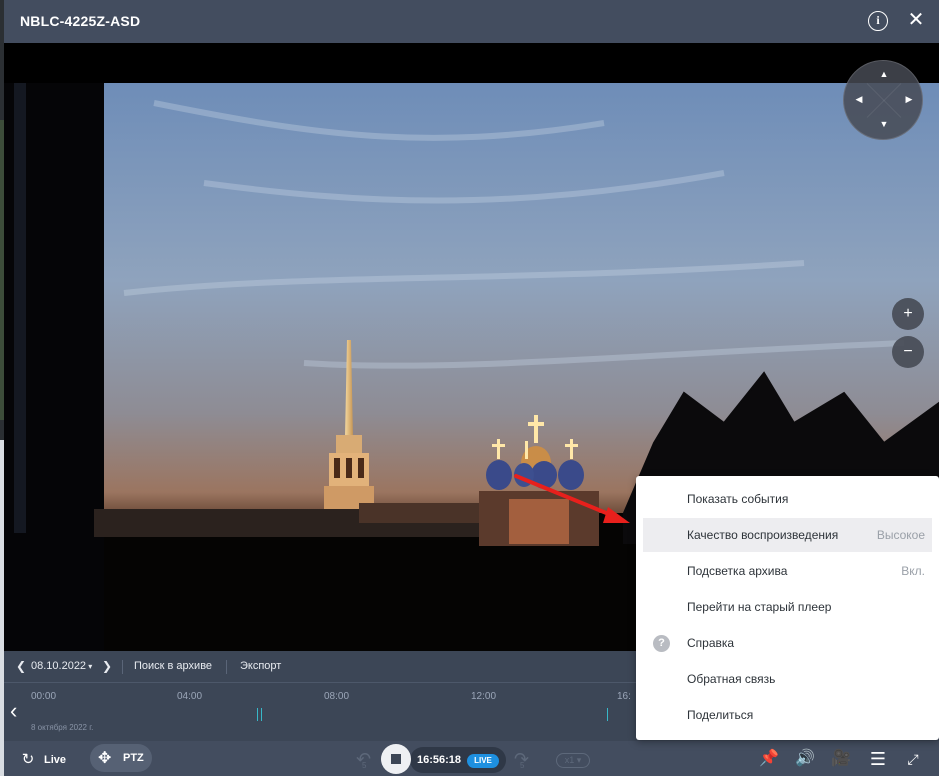 This screenshot has height=776, width=939. Describe the element at coordinates (787, 715) in the screenshot. I see `menu-item-share: Поделиться` at that location.